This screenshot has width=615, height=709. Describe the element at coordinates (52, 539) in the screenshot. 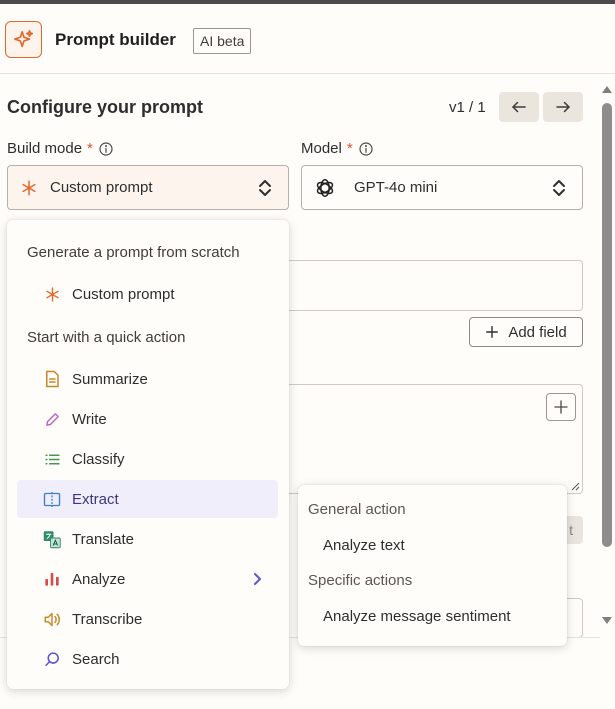

I see `translate-icon` at that location.